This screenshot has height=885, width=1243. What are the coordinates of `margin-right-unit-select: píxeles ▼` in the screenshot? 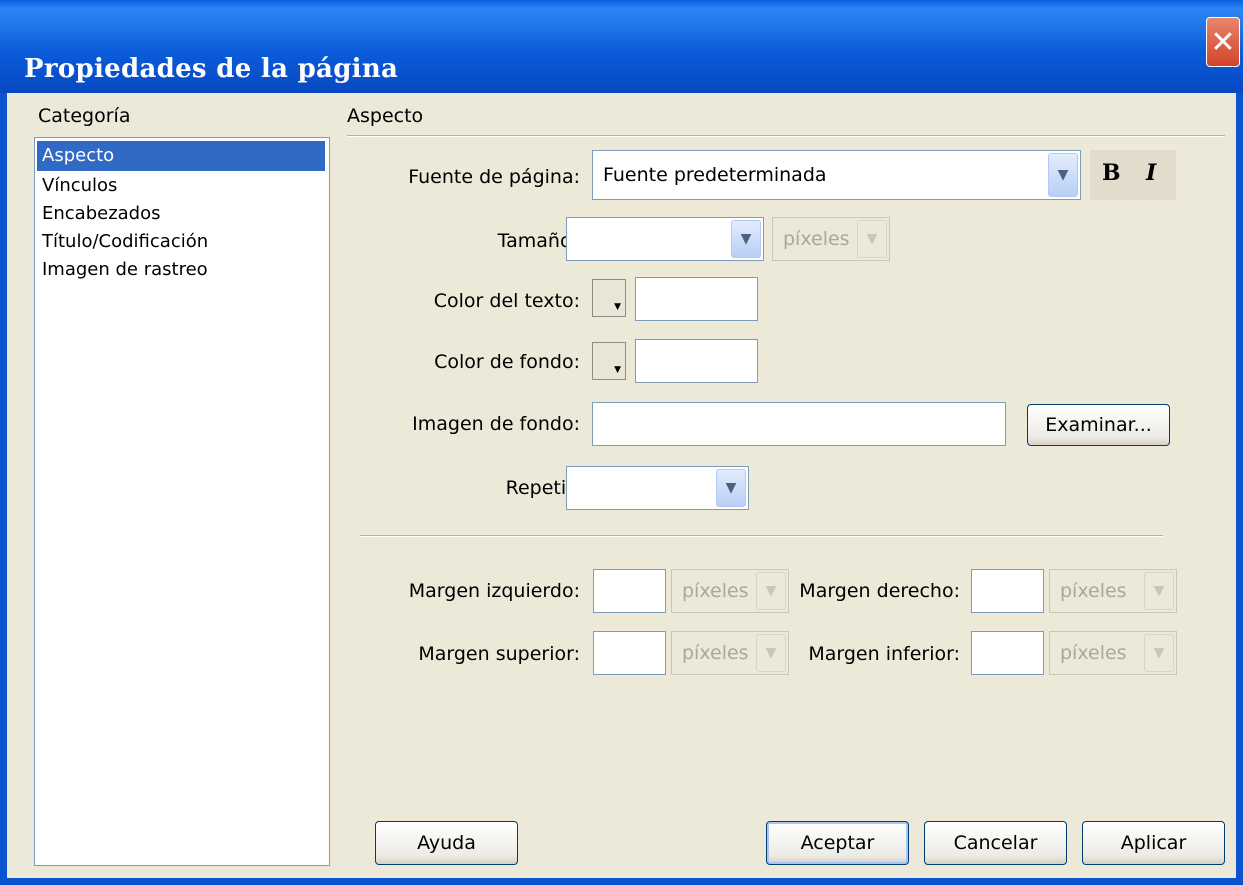 It's located at (1113, 591).